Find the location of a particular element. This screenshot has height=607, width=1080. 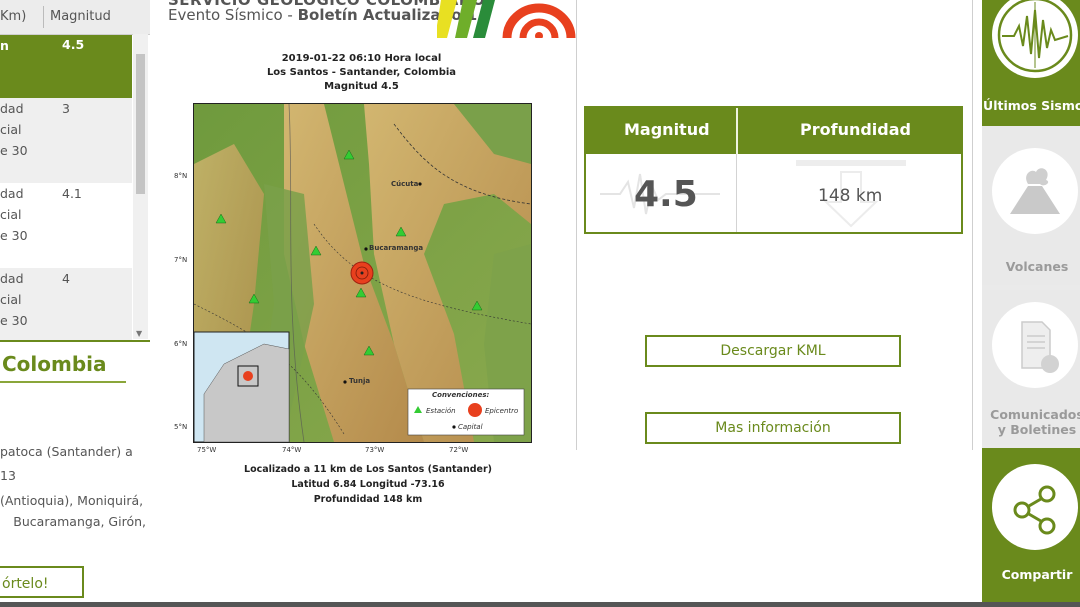

lon-tick: 74°W is located at coordinates (292, 450).